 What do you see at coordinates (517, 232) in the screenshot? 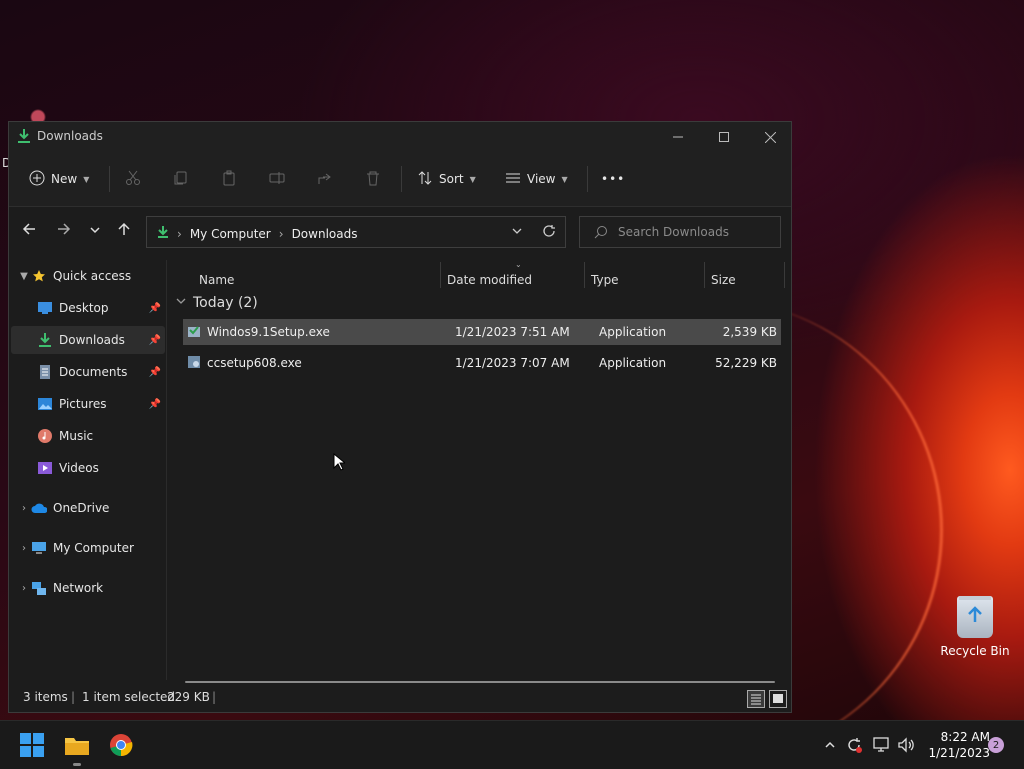
I see `address-history-chevron-icon` at bounding box center [517, 232].